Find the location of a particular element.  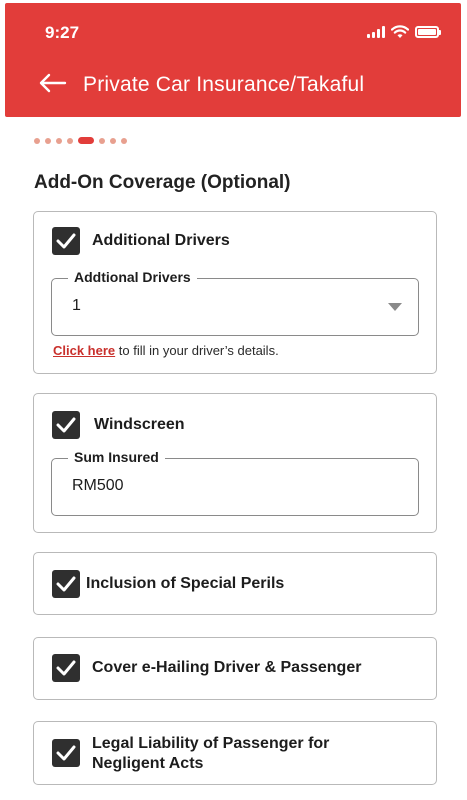

additional-drivers-select: Addtional Drivers 1 is located at coordinates (235, 302).